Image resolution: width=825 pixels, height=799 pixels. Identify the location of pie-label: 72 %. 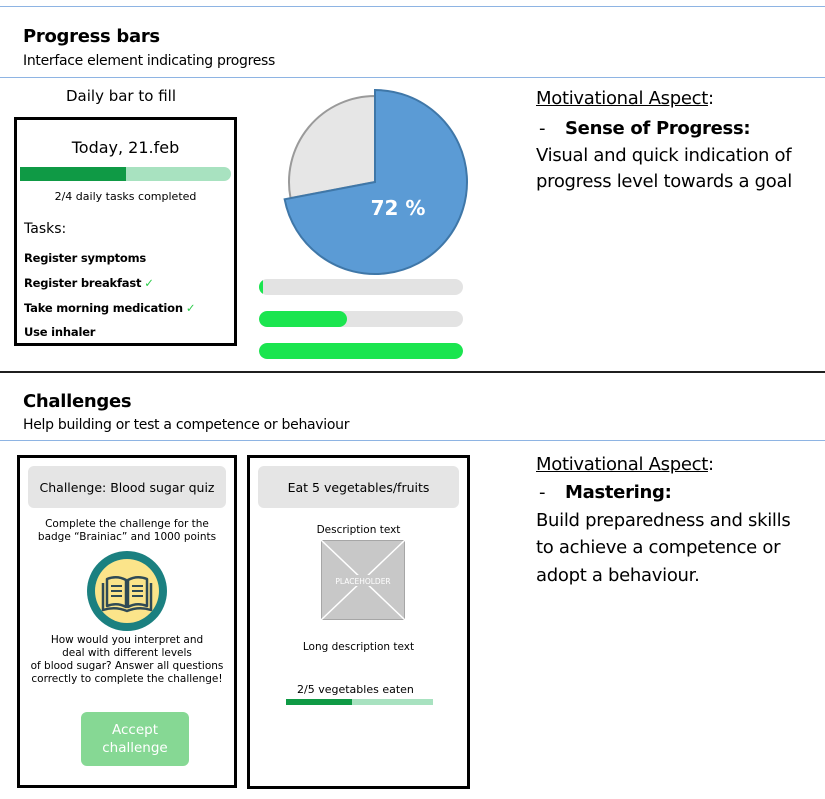
(398, 208).